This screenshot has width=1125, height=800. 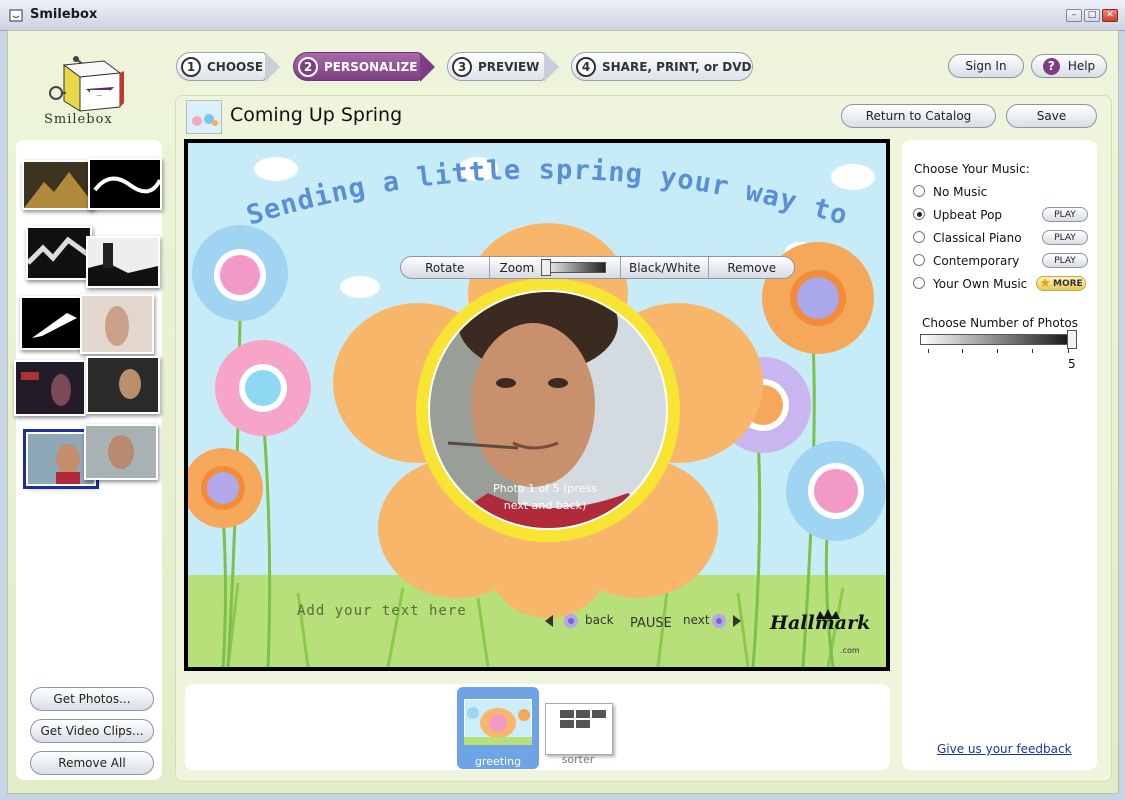 What do you see at coordinates (498, 761) in the screenshot?
I see `template-label: greeting` at bounding box center [498, 761].